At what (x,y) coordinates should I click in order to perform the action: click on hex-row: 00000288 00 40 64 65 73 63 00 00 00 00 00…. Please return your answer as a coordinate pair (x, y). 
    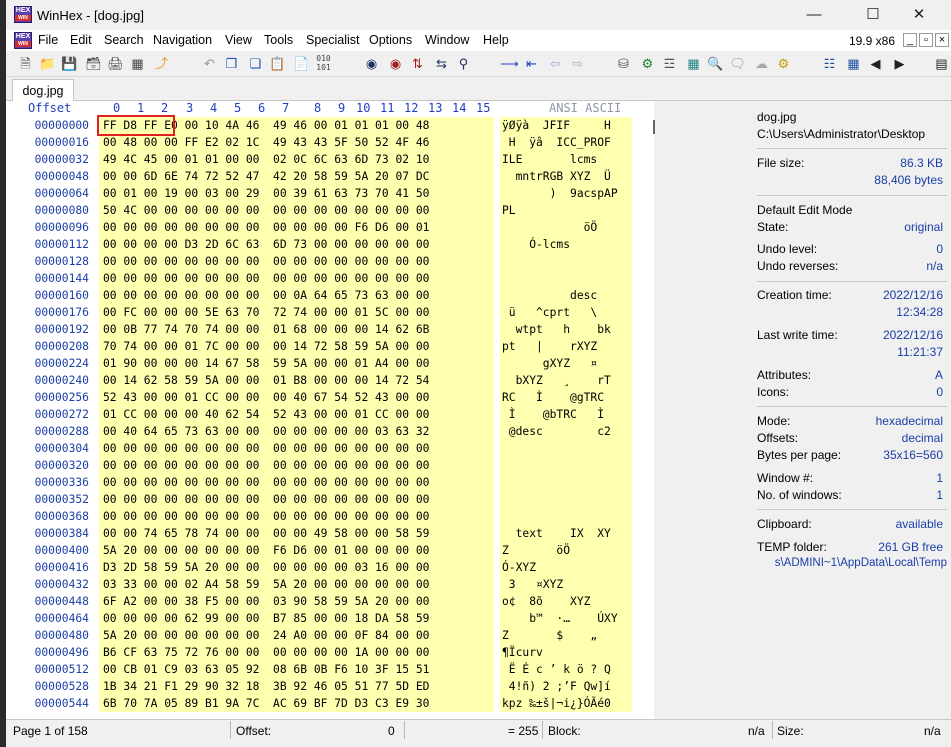
    Looking at the image, I should click on (330, 431).